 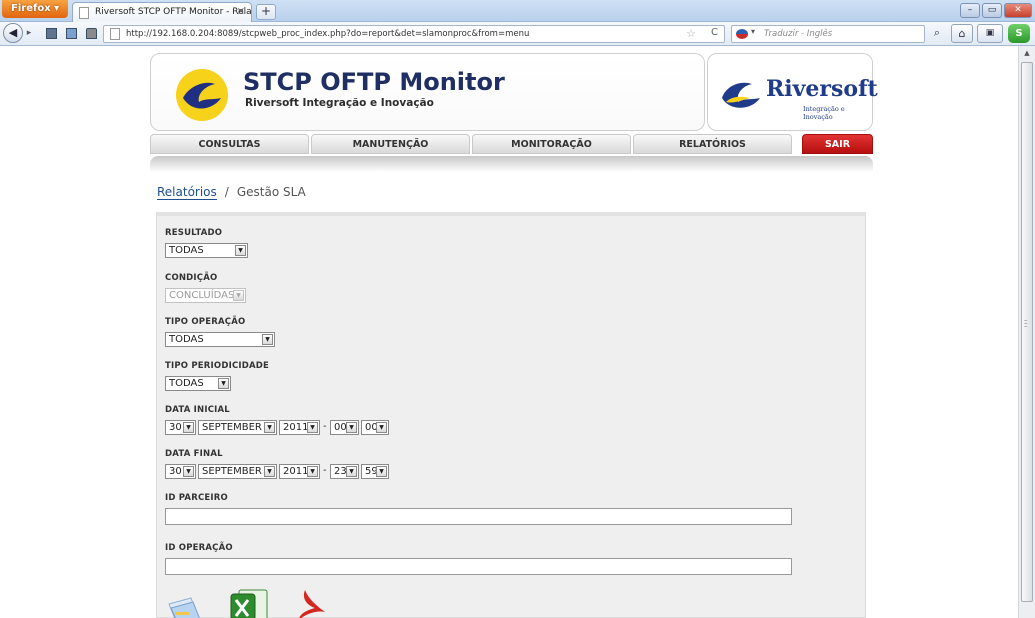 I want to click on translate-search-input: ▾ Traduzir - Inglês, so click(x=828, y=34).